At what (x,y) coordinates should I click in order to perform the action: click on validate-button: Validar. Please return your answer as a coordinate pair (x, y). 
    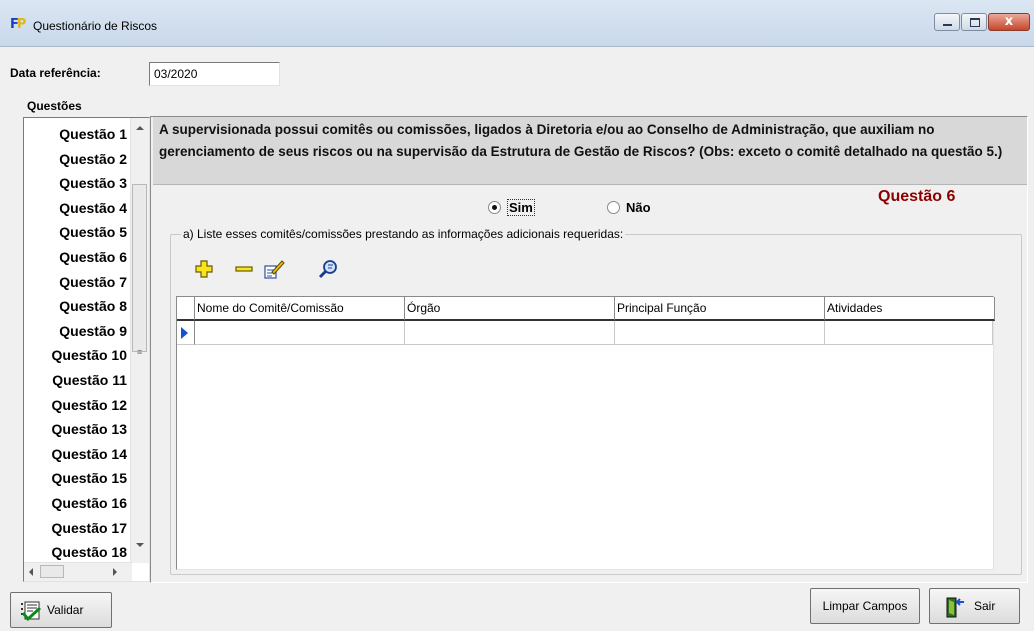
    Looking at the image, I should click on (61, 610).